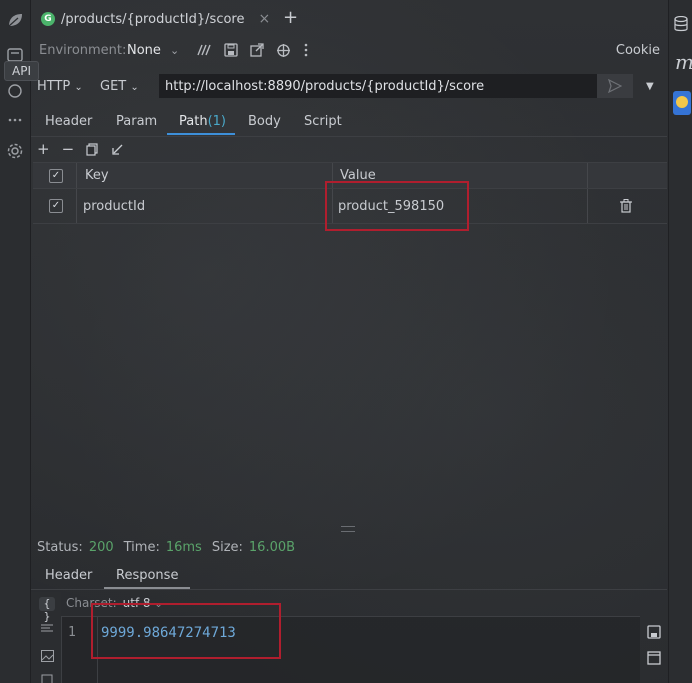 This screenshot has height=683, width=692. What do you see at coordinates (15, 117) in the screenshot?
I see `more-icon` at bounding box center [15, 117].